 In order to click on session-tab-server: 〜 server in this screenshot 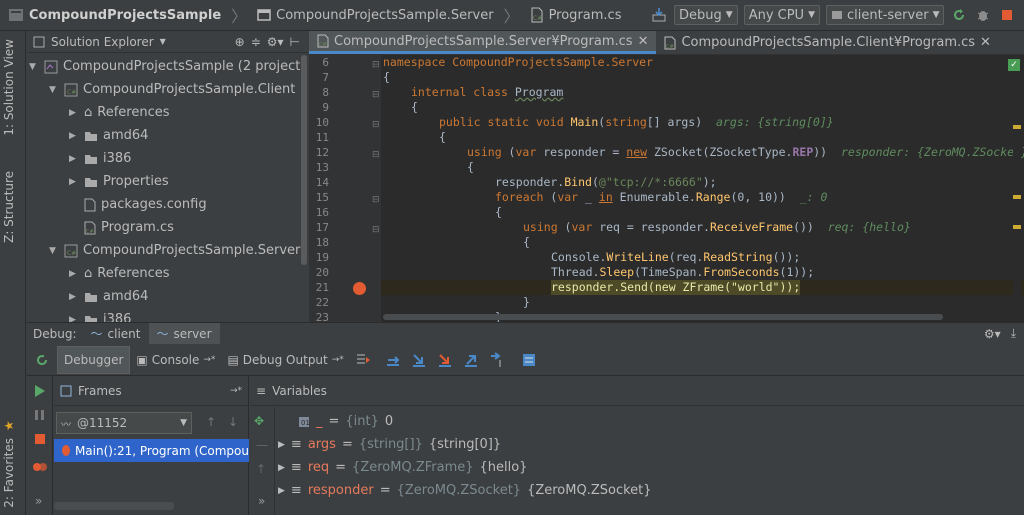, I will do `click(184, 333)`.